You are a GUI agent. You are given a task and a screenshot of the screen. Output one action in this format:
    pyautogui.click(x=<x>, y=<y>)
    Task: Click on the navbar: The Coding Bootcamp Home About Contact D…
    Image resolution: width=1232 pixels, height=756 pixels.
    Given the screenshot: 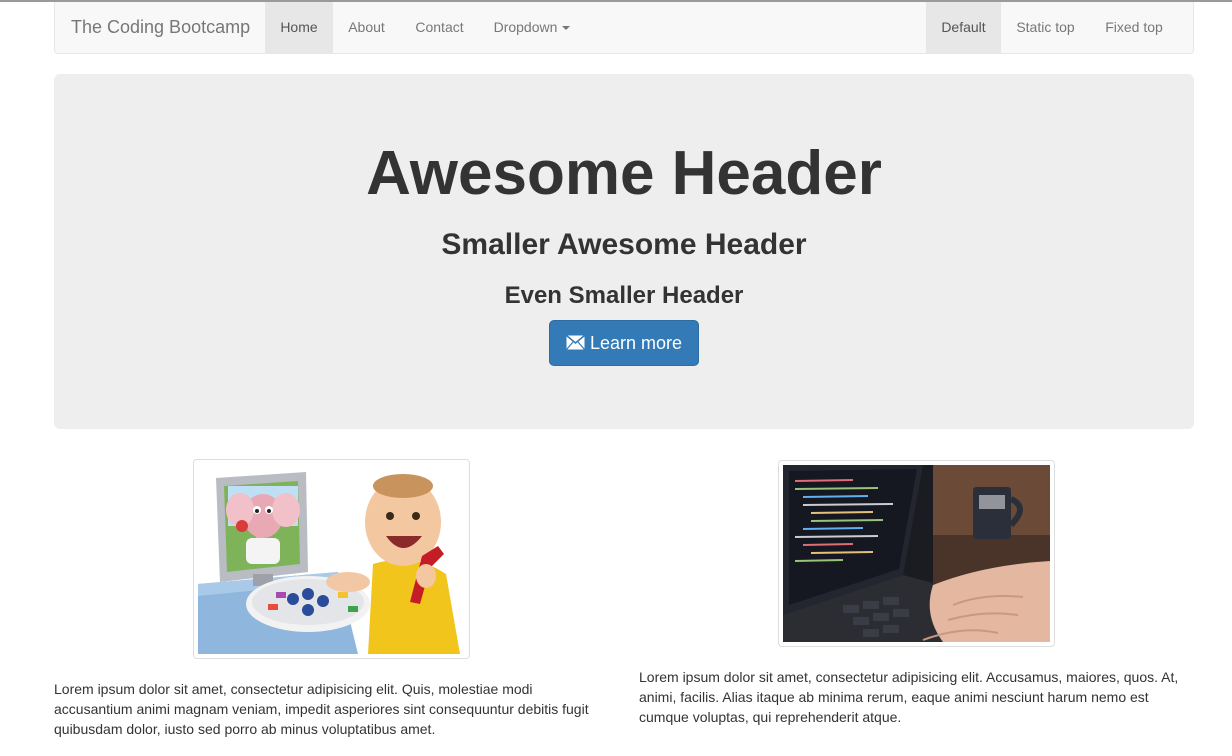 What is the action you would take?
    pyautogui.click(x=624, y=28)
    